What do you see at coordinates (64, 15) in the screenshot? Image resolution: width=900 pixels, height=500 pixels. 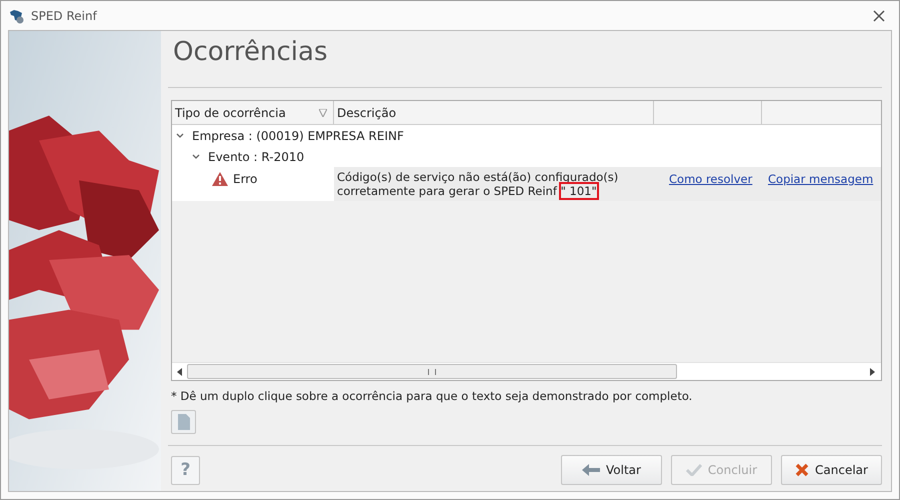 I see `window-title: SPED Reinf` at bounding box center [64, 15].